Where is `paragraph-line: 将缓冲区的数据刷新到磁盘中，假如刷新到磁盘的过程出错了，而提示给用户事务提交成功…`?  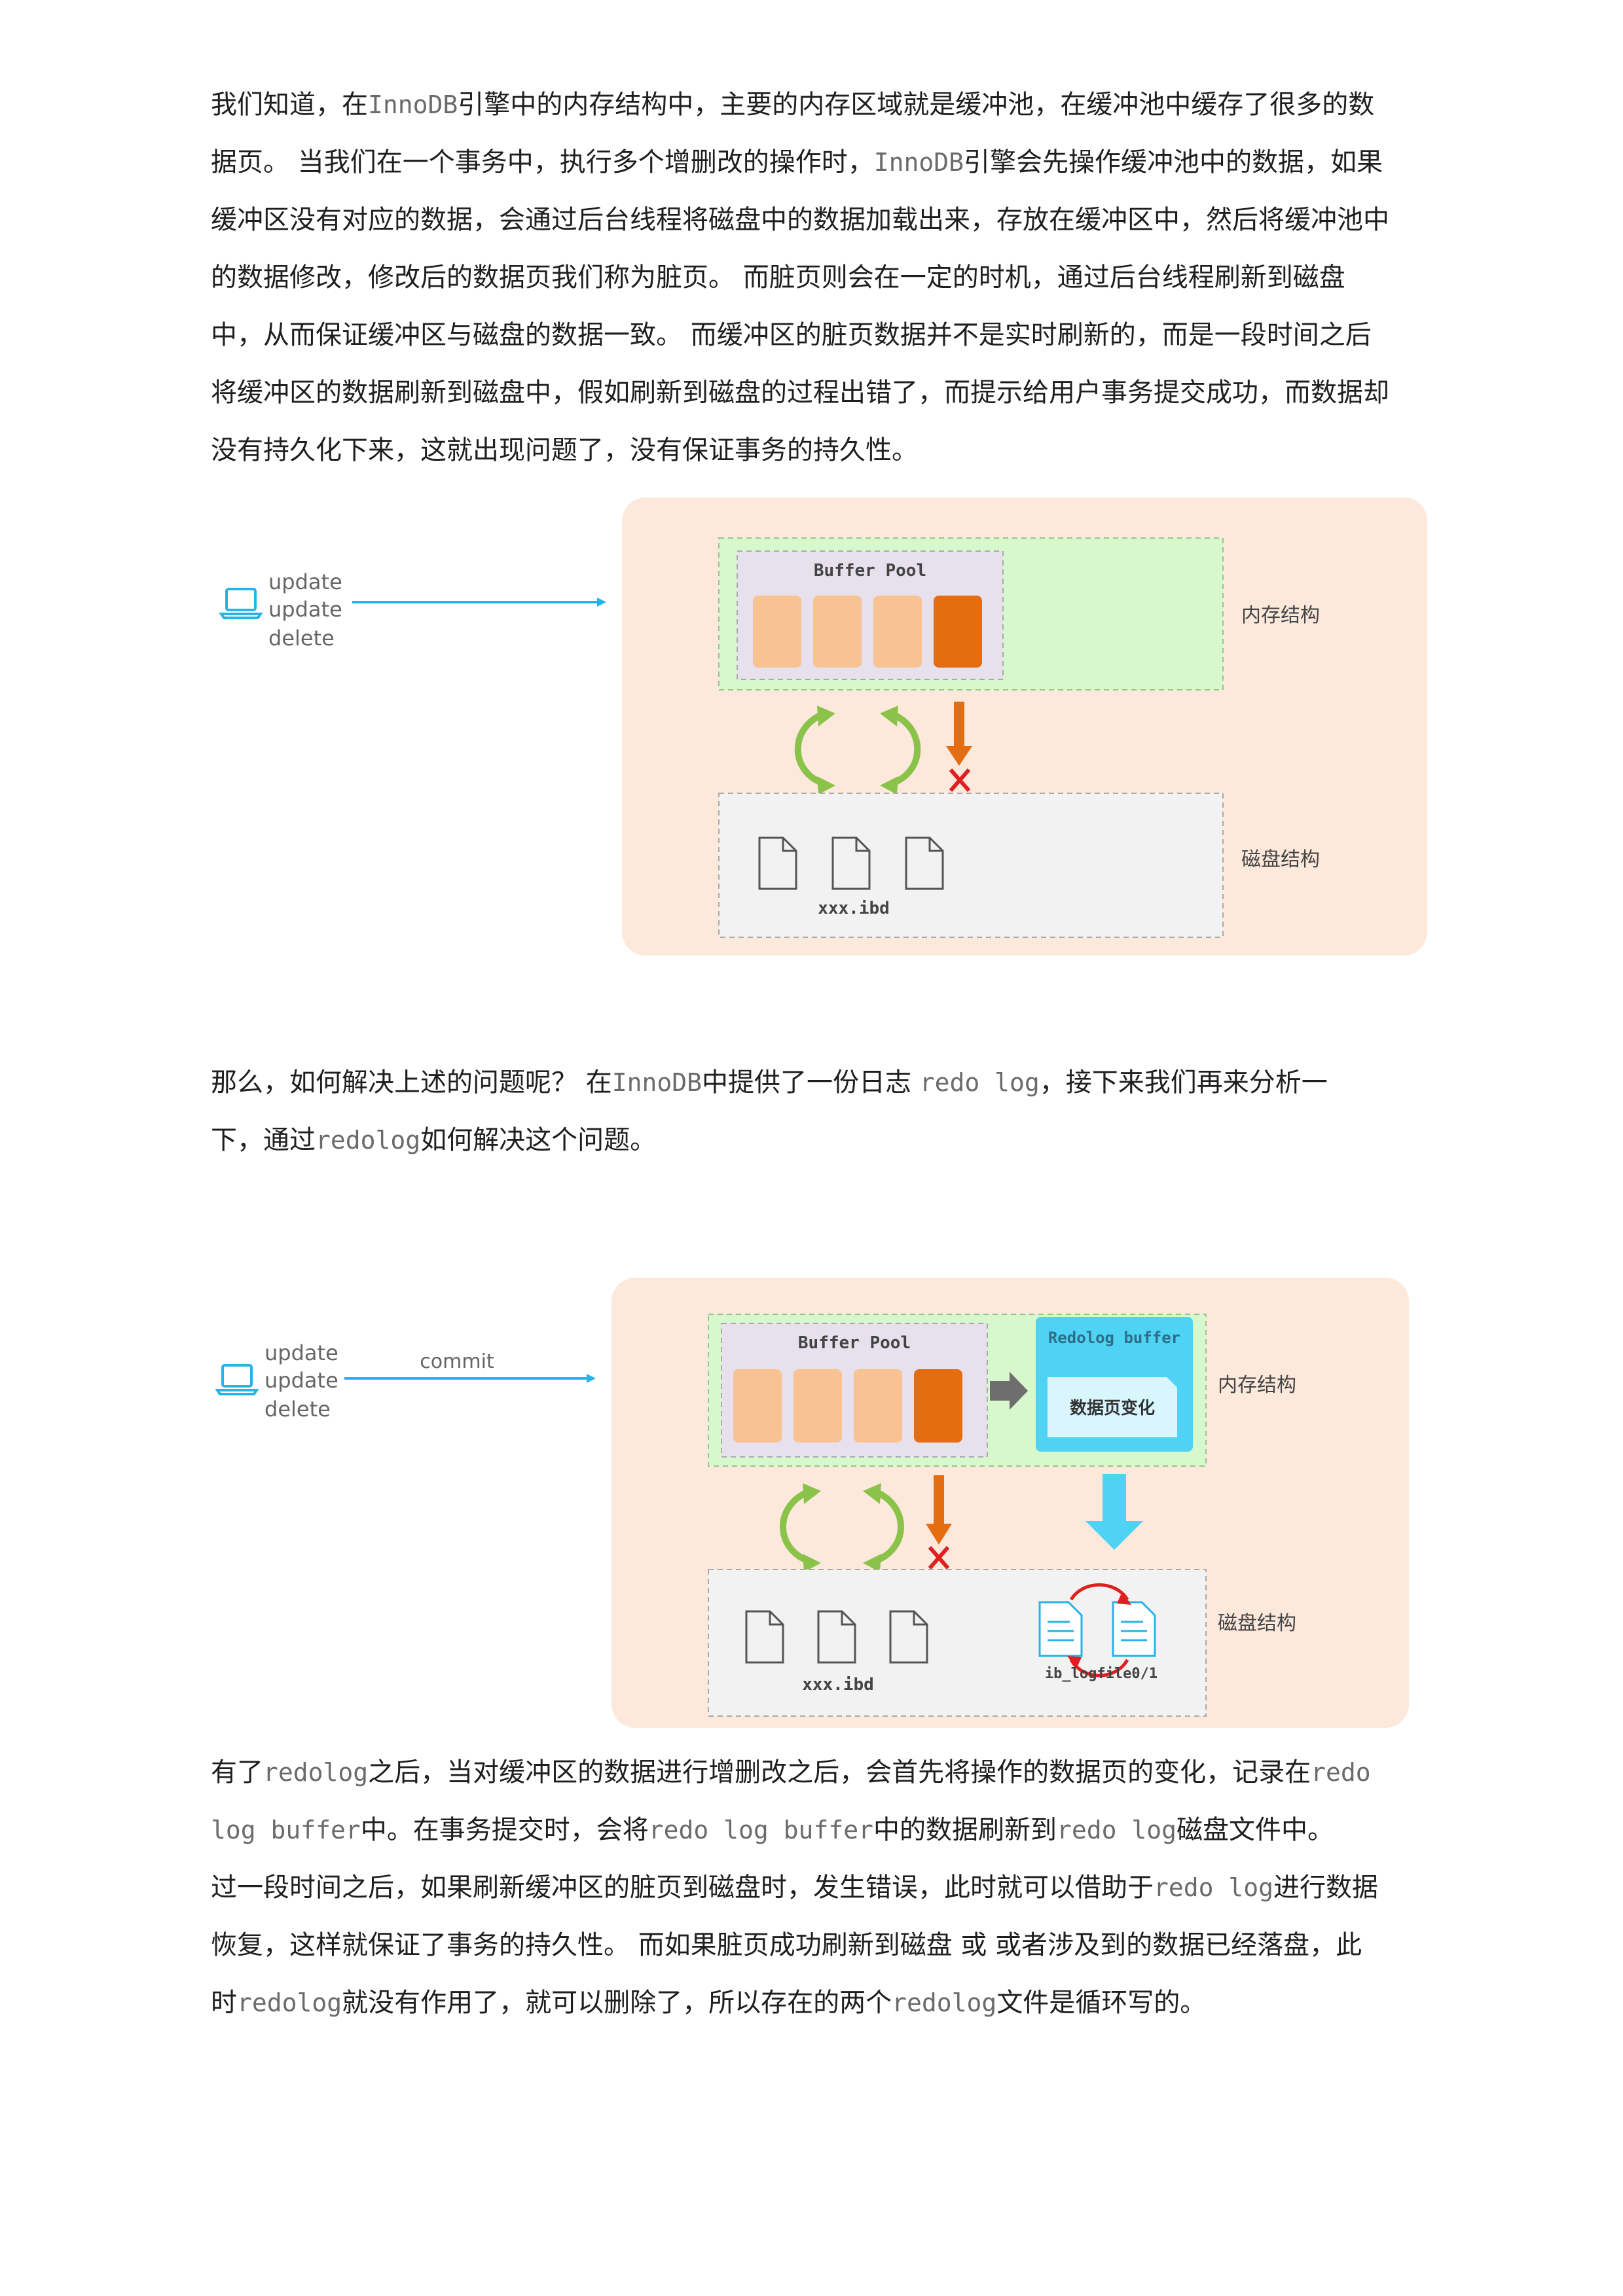
paragraph-line: 将缓冲区的数据刷新到磁盘中，假如刷新到磁盘的过程出错了，而提示给用户事务提交成功… is located at coordinates (820, 393).